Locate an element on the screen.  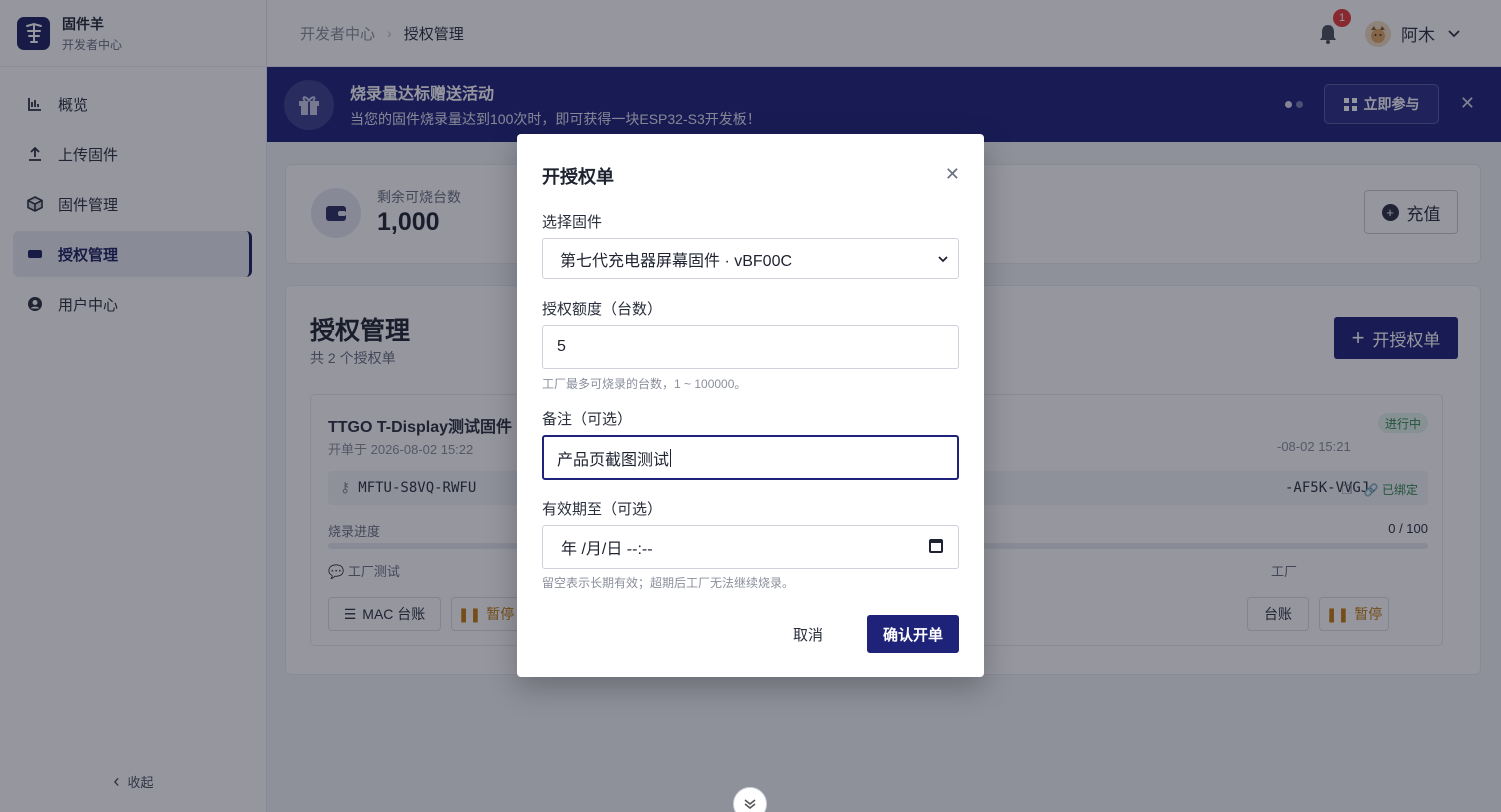
quota-input: 5 is located at coordinates (750, 347).